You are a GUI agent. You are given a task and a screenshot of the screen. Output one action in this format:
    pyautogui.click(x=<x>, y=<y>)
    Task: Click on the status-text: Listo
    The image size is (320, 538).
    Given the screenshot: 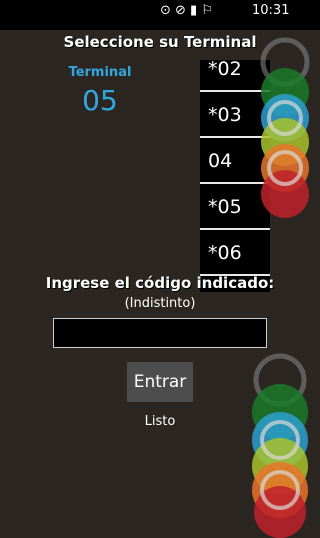 What is the action you would take?
    pyautogui.click(x=160, y=421)
    